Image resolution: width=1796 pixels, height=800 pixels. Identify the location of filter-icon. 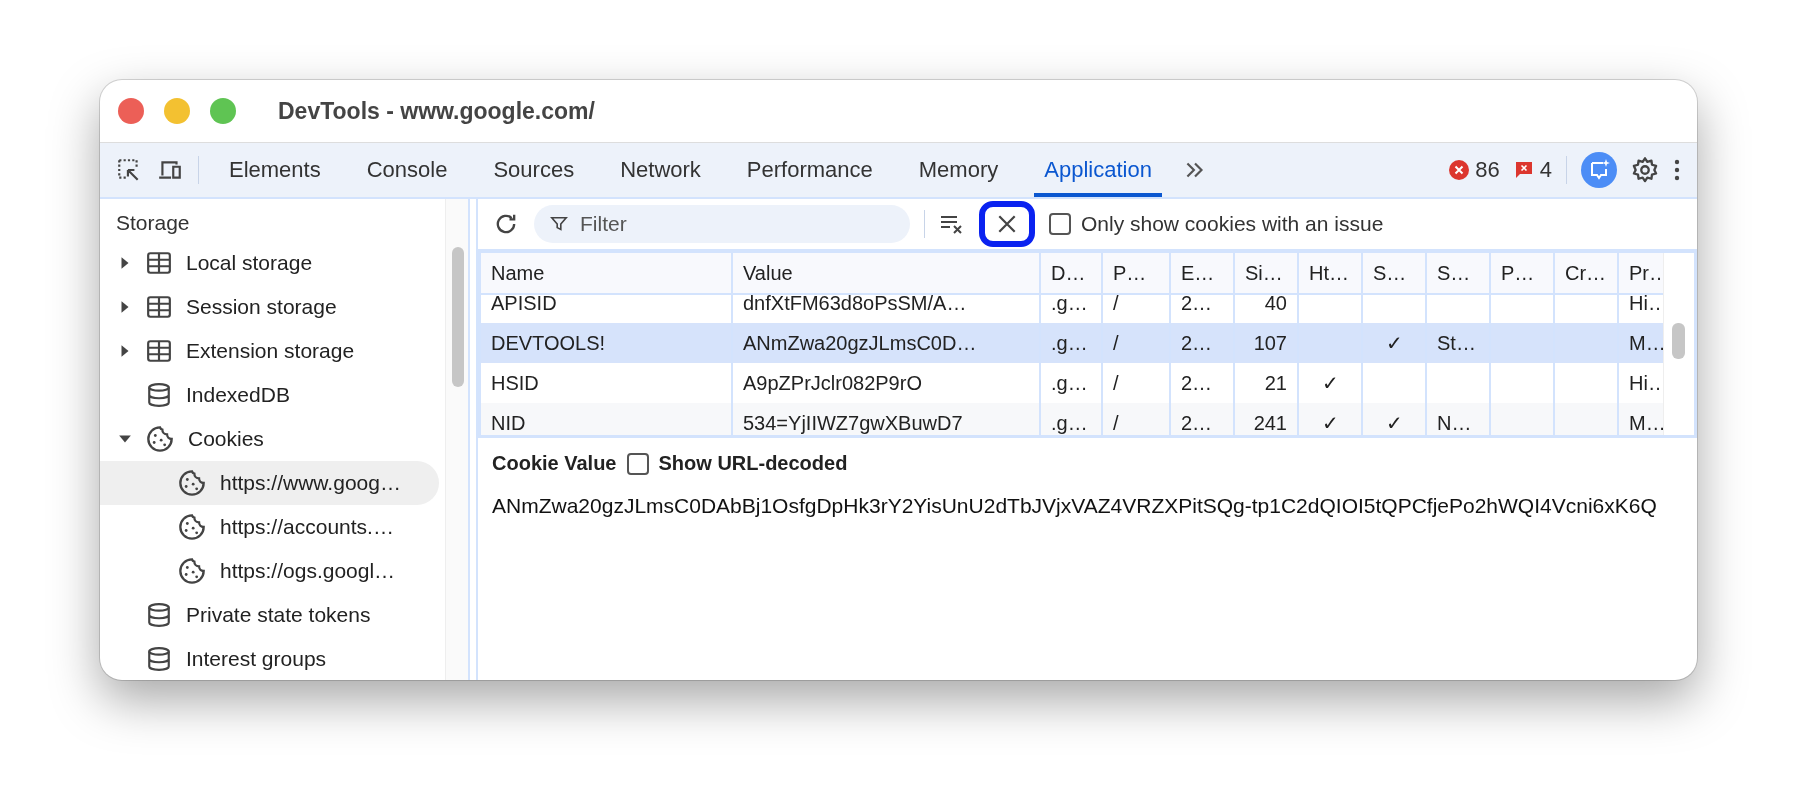
(559, 224).